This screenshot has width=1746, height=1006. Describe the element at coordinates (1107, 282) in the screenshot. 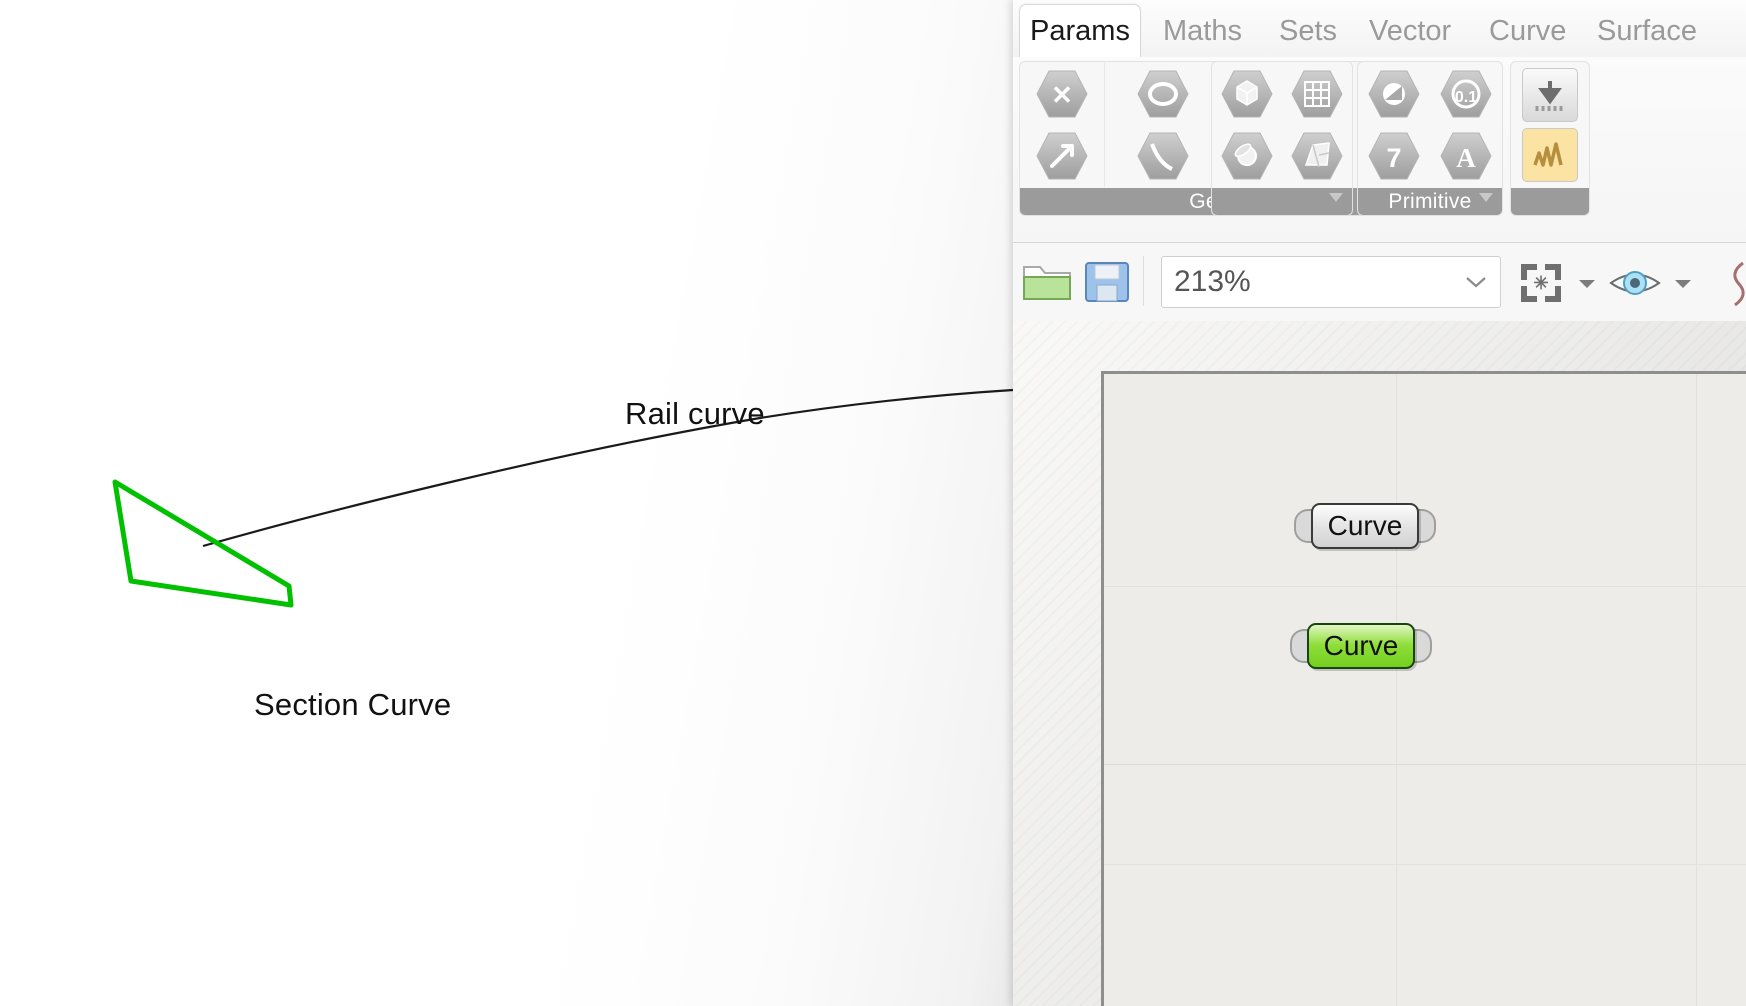

I see `save-disk-icon` at that location.